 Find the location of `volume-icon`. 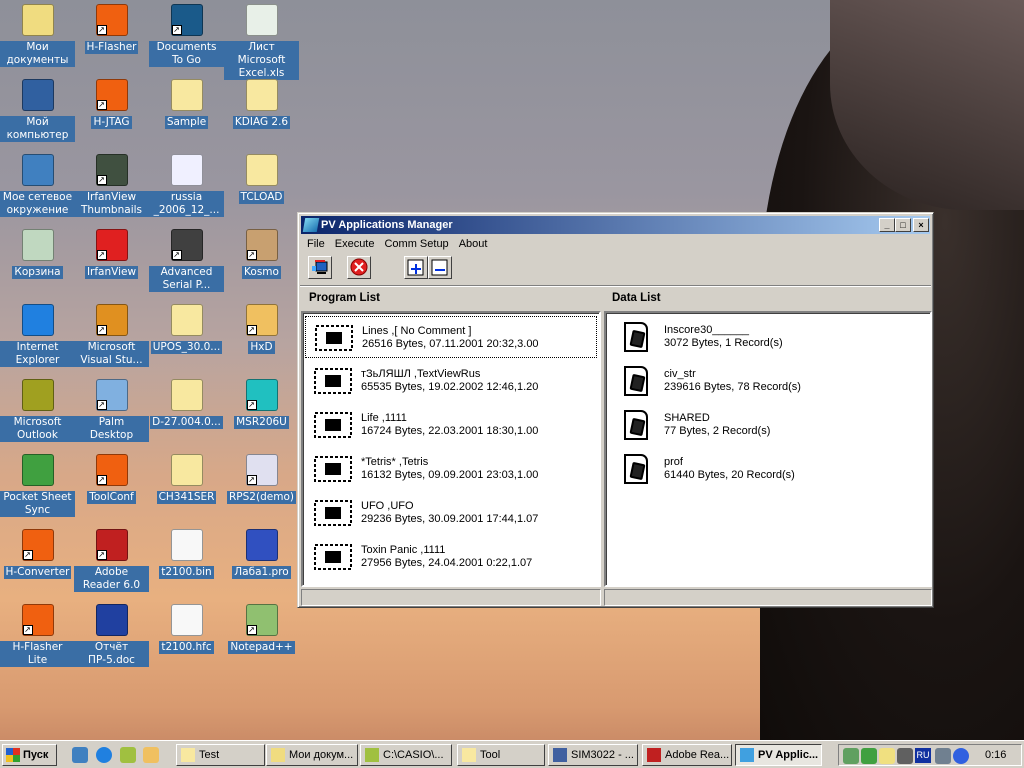

volume-icon is located at coordinates (887, 756).